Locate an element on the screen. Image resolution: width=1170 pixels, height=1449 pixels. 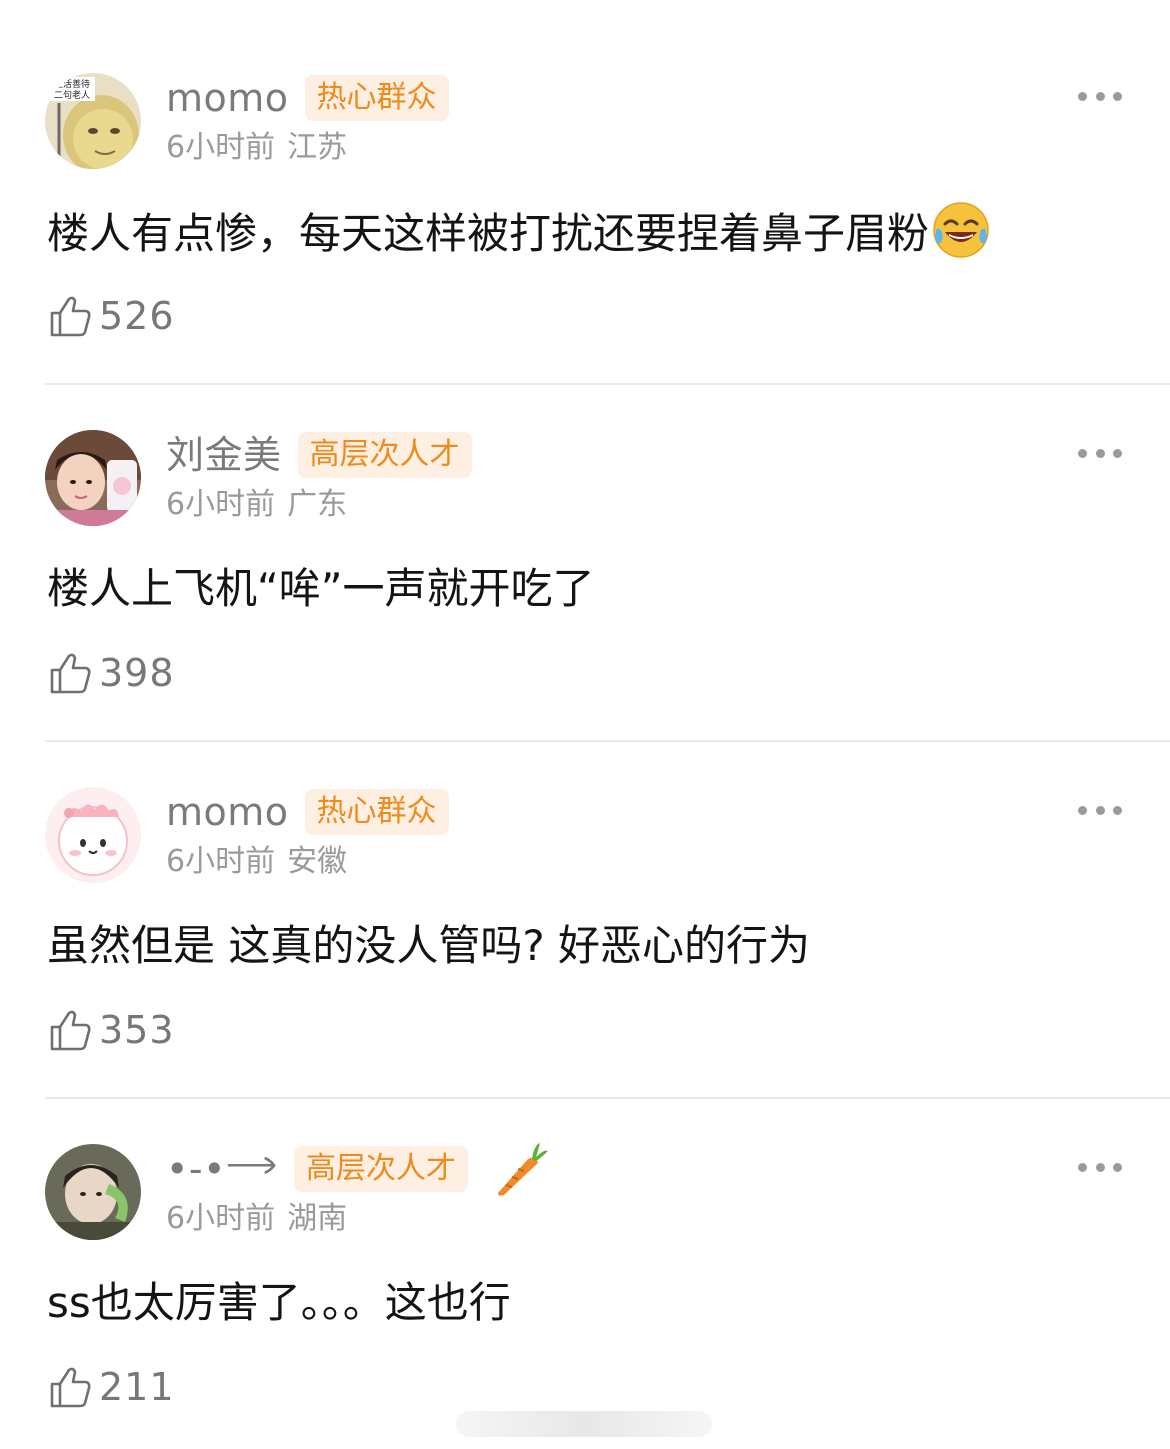
comment-meta: 6小时前 湖南 is located at coordinates (256, 1219).